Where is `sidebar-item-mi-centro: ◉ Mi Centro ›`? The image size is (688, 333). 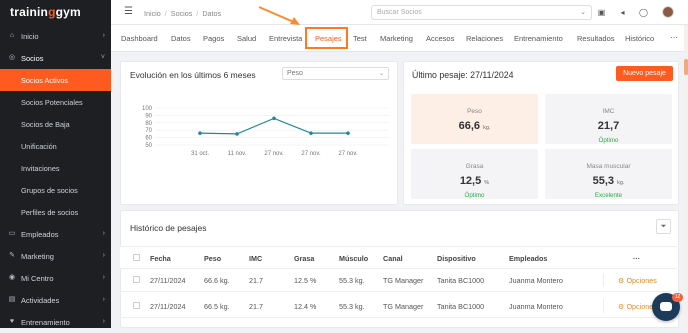
sidebar-item-mi-centro: ◉ Mi Centro › is located at coordinates (55, 278).